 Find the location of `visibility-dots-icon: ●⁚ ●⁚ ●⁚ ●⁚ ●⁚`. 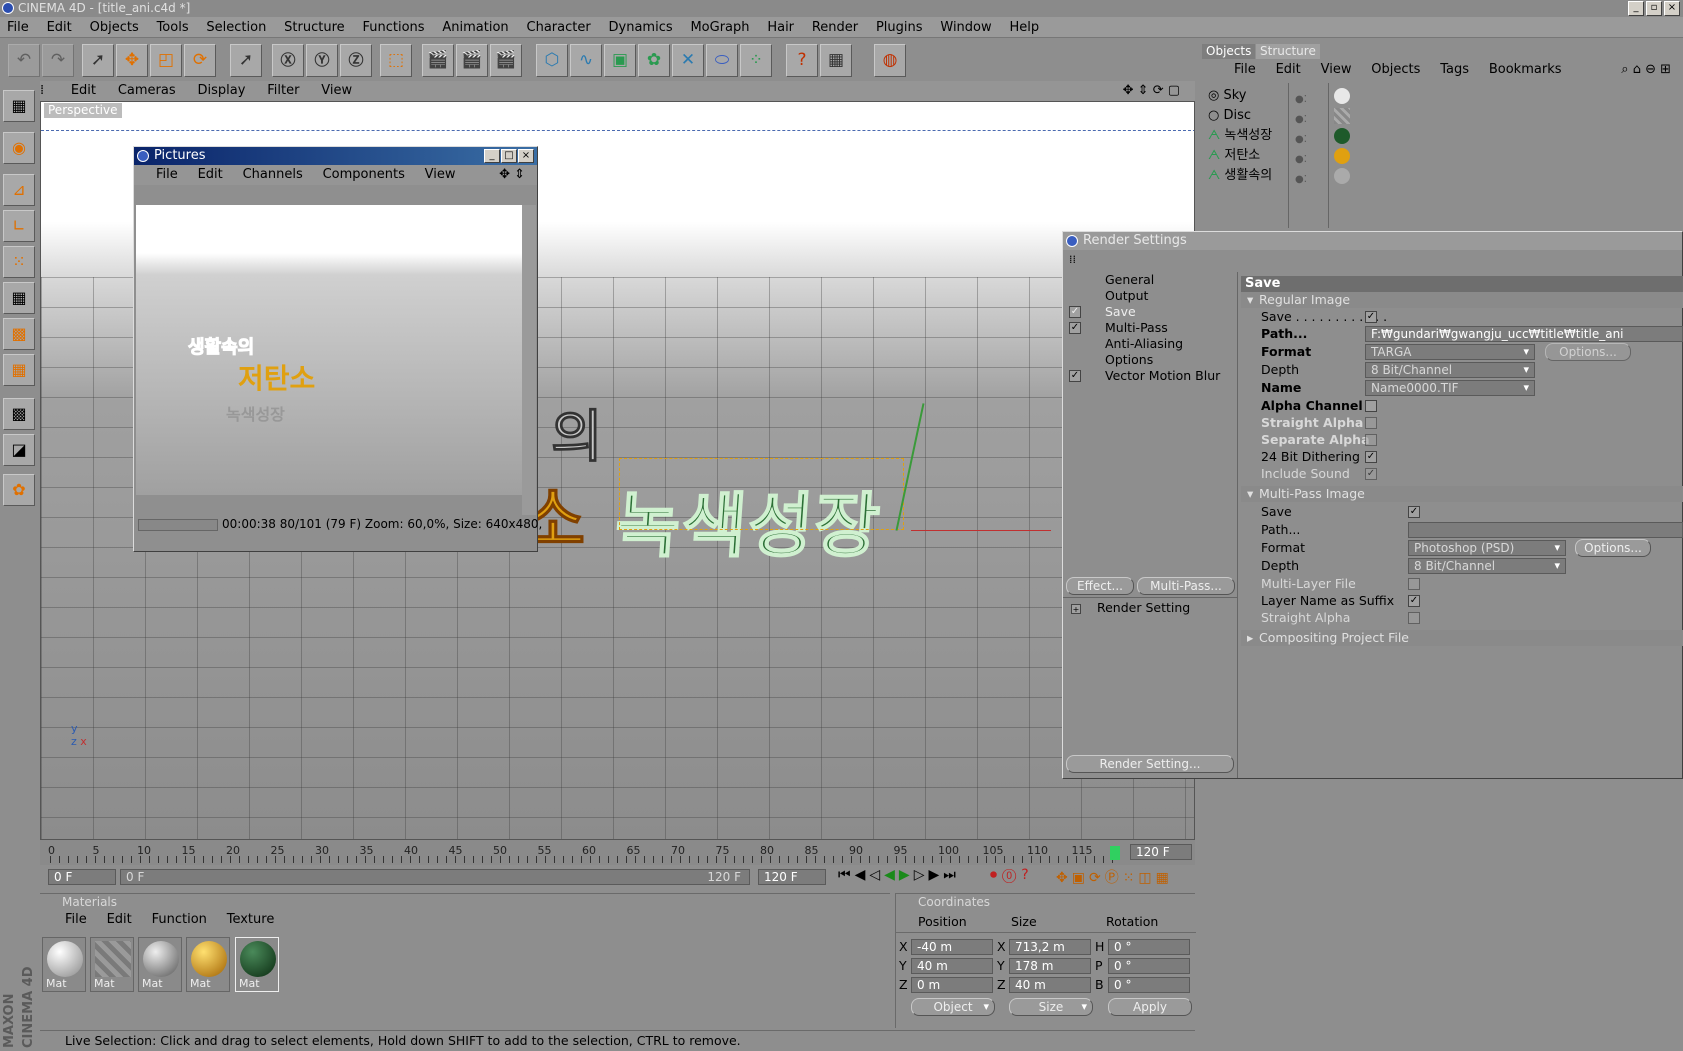

visibility-dots-icon: ●⁚ ●⁚ ●⁚ ●⁚ ●⁚ is located at coordinates (1315, 140).